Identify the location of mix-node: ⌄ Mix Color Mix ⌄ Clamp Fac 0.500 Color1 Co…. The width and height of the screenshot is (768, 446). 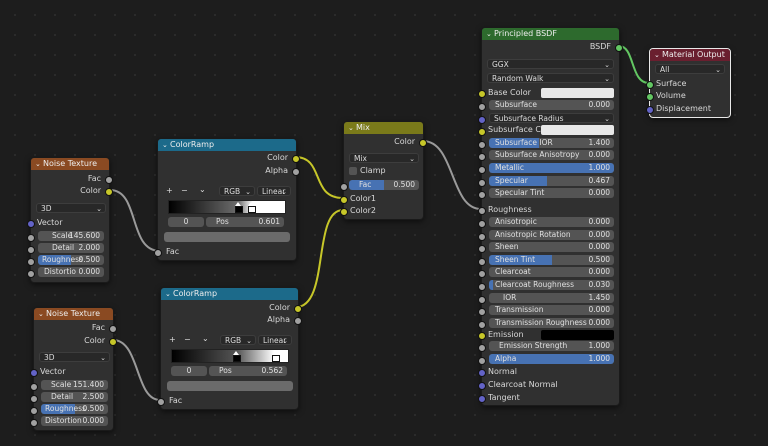
(383, 170).